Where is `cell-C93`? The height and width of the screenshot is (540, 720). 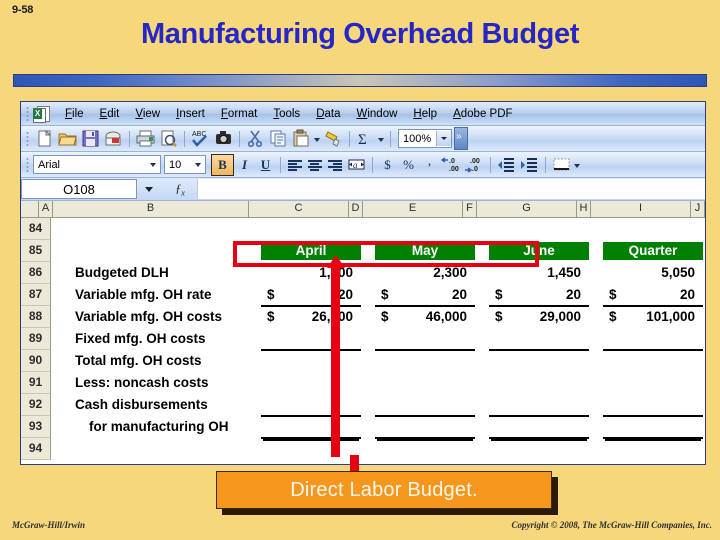 cell-C93 is located at coordinates (311, 427).